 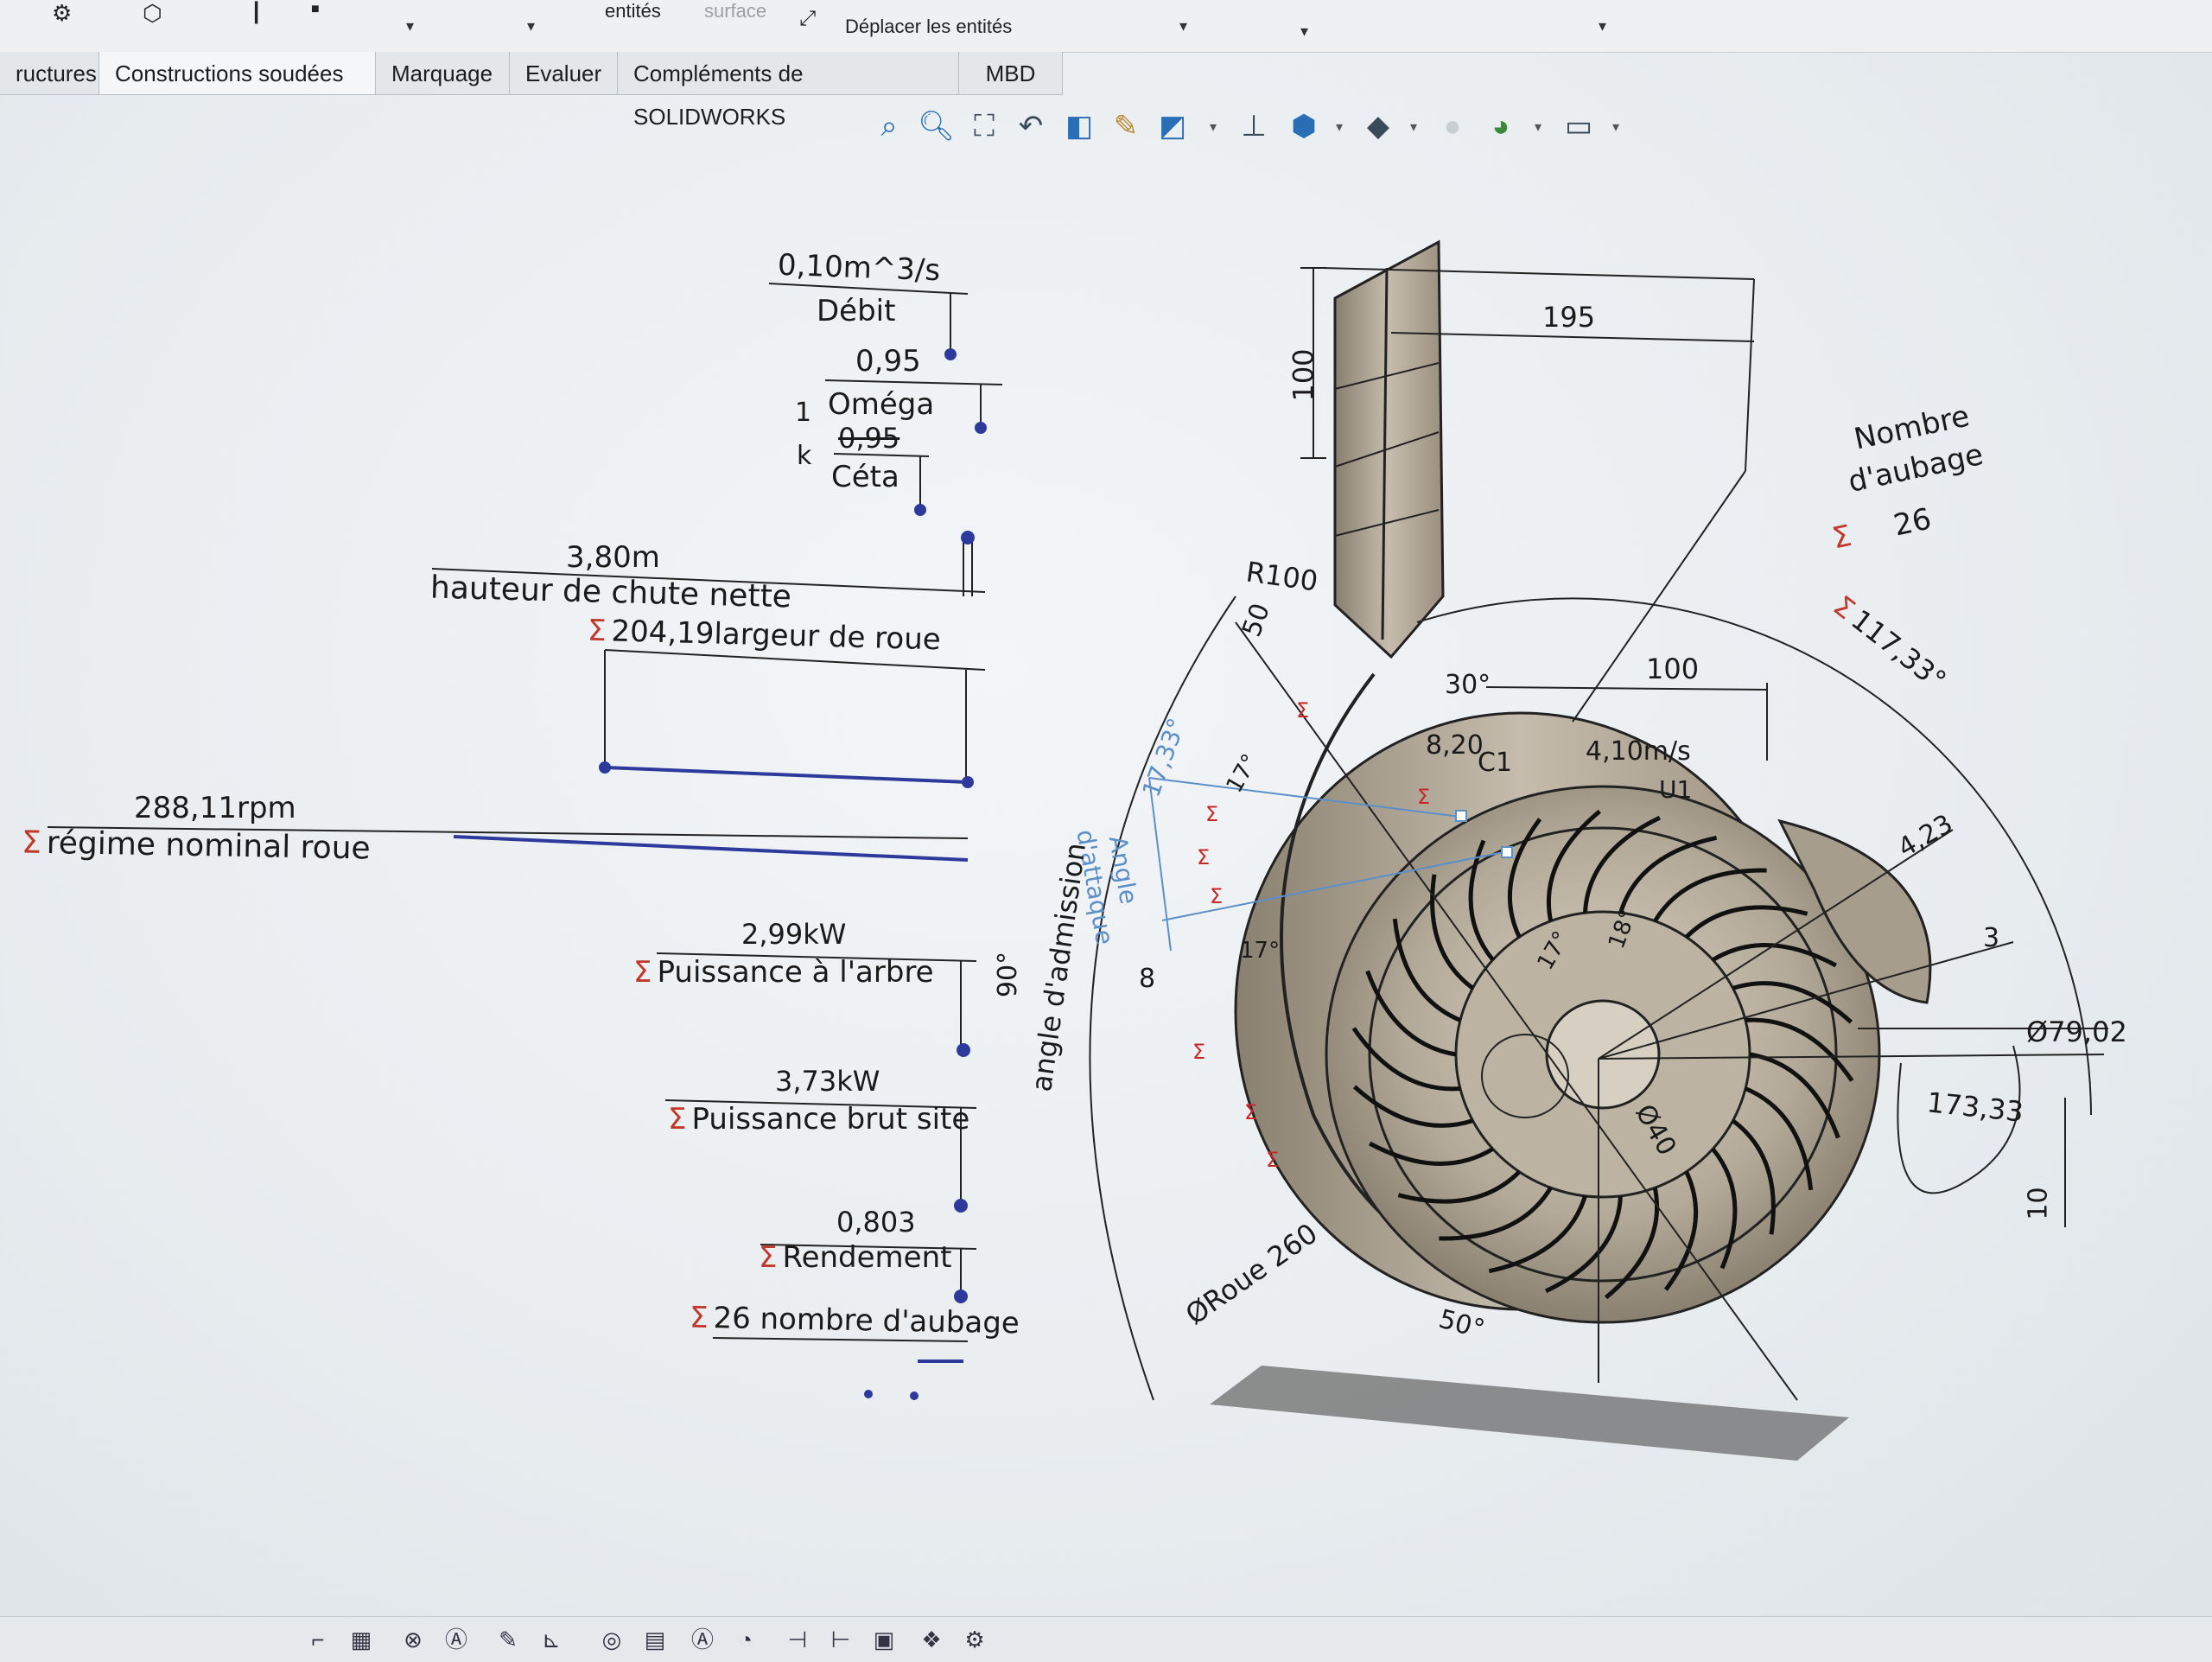 I want to click on rendement-label: Σ Rendement, so click(x=855, y=1257).